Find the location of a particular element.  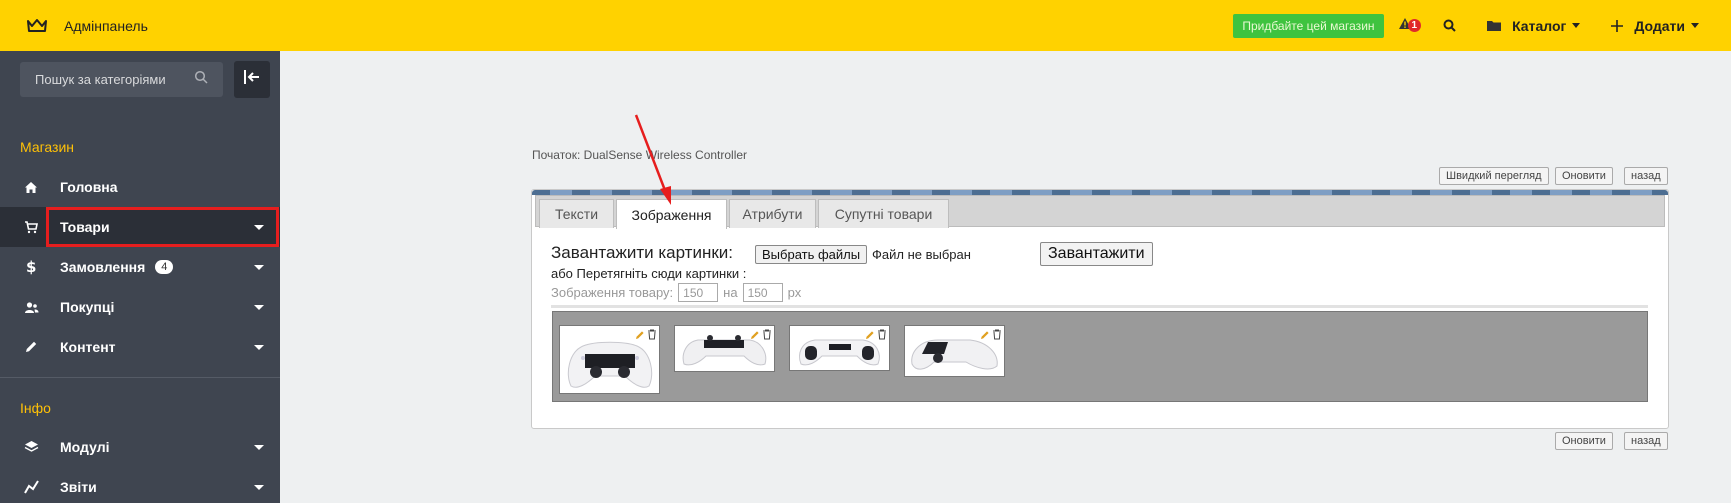

refresh-button-bottom: Оновити is located at coordinates (1584, 441).